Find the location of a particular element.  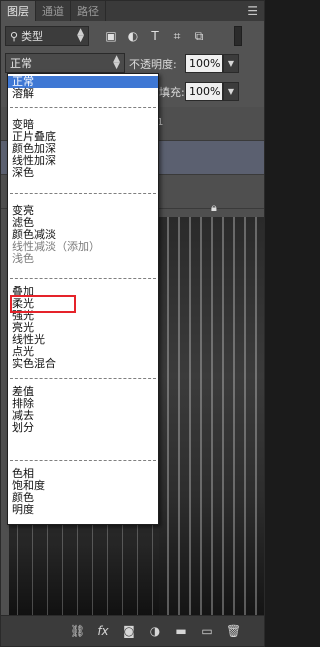

panel-footer: ⛓ fx ◙ ◑ ▬ ▭ 🗑︎ is located at coordinates (132, 630).